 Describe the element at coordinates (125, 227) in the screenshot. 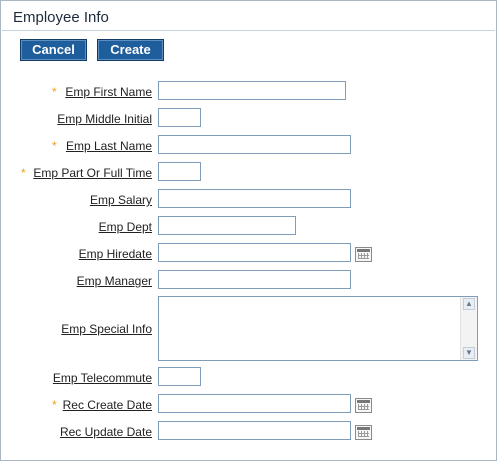

I see `dept-label: Emp Dept` at that location.